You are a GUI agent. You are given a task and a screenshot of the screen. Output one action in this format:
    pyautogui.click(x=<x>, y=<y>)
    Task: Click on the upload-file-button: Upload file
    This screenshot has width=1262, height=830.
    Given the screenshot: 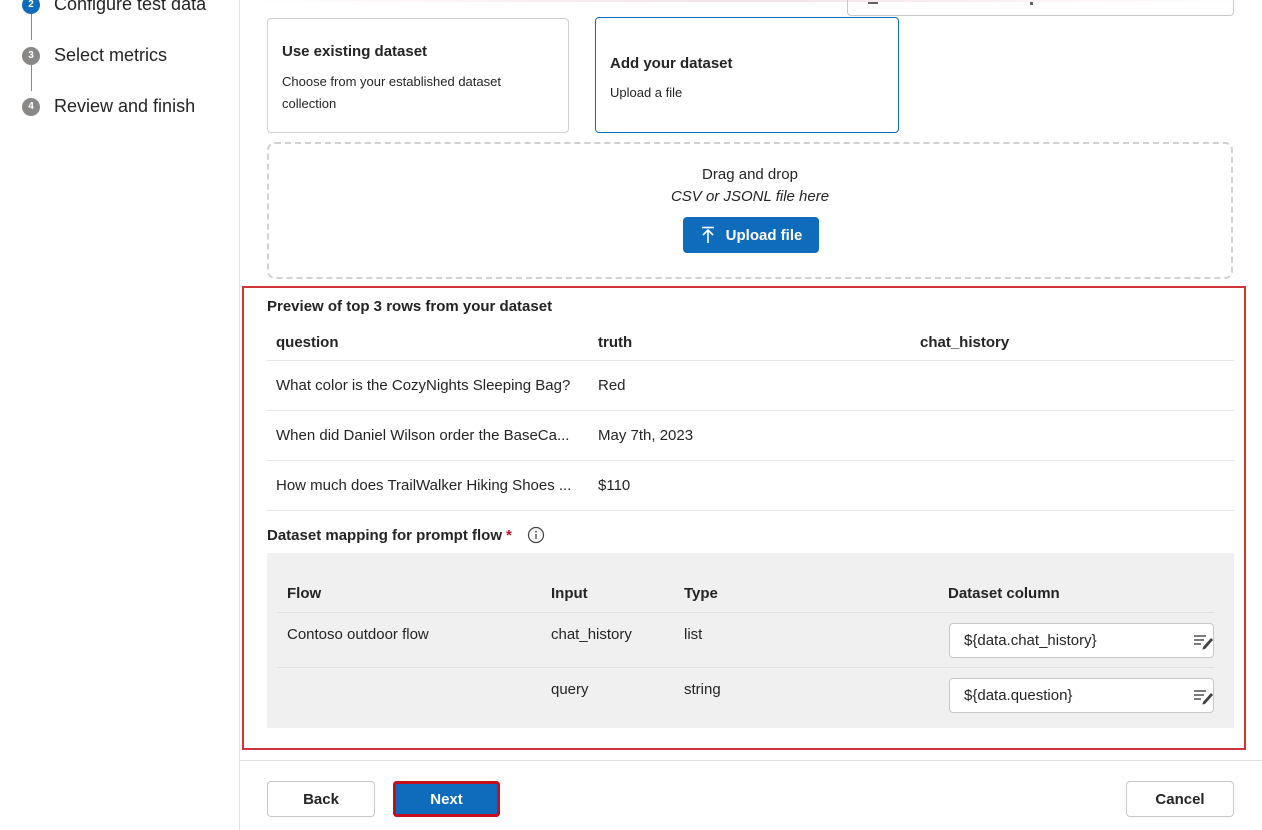 What is the action you would take?
    pyautogui.click(x=751, y=235)
    